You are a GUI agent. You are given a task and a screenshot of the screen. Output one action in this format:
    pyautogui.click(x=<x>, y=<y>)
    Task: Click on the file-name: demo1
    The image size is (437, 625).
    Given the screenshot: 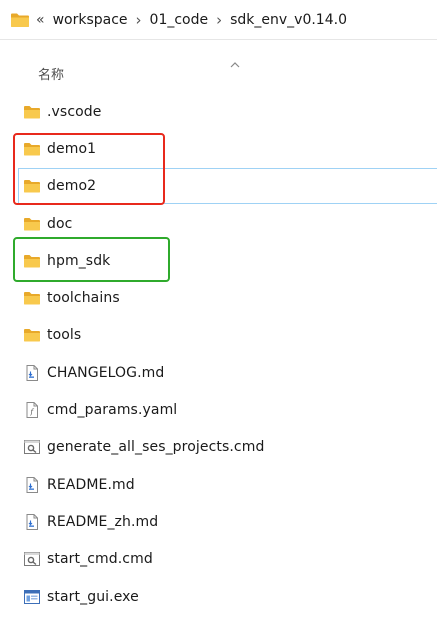 What is the action you would take?
    pyautogui.click(x=72, y=148)
    